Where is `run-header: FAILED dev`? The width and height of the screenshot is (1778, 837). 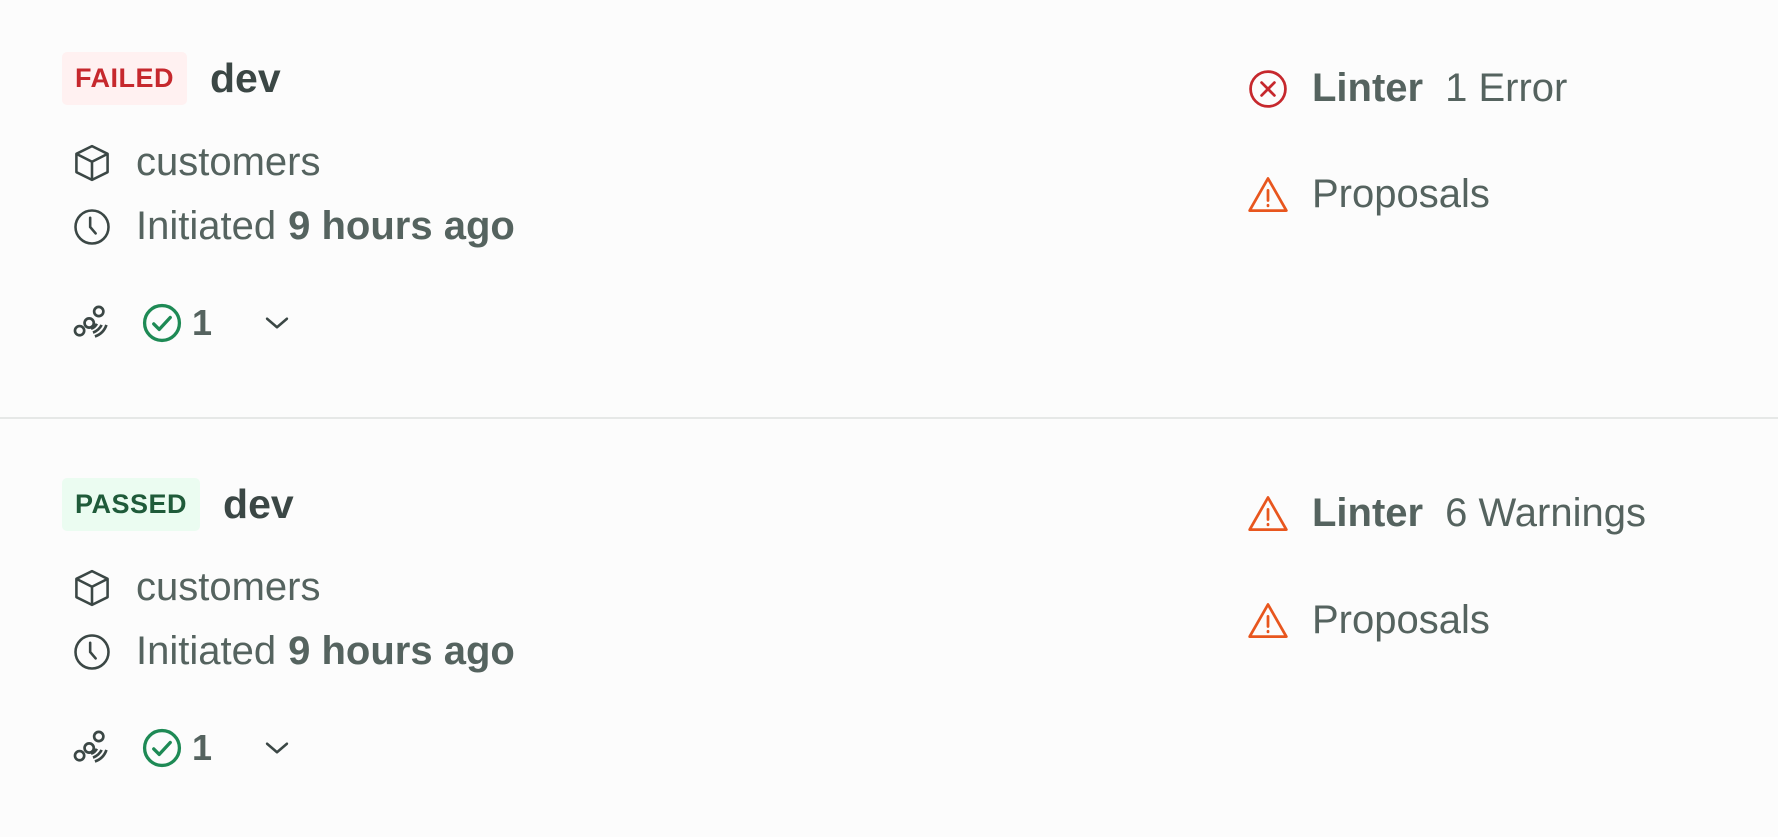
run-header: FAILED dev is located at coordinates (171, 78).